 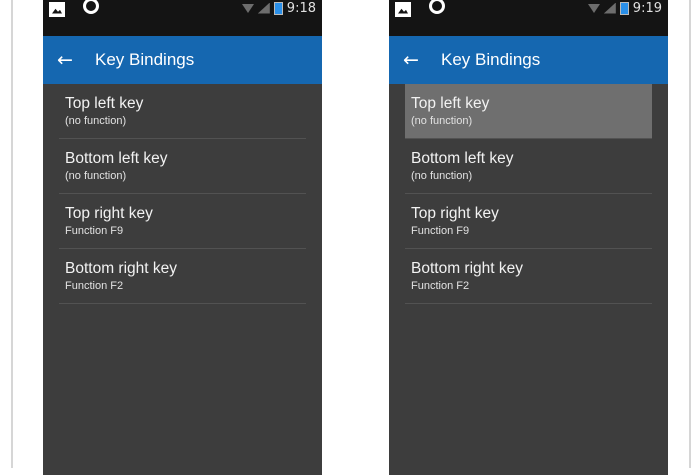 What do you see at coordinates (182, 18) in the screenshot?
I see `status-bar: 9:18` at bounding box center [182, 18].